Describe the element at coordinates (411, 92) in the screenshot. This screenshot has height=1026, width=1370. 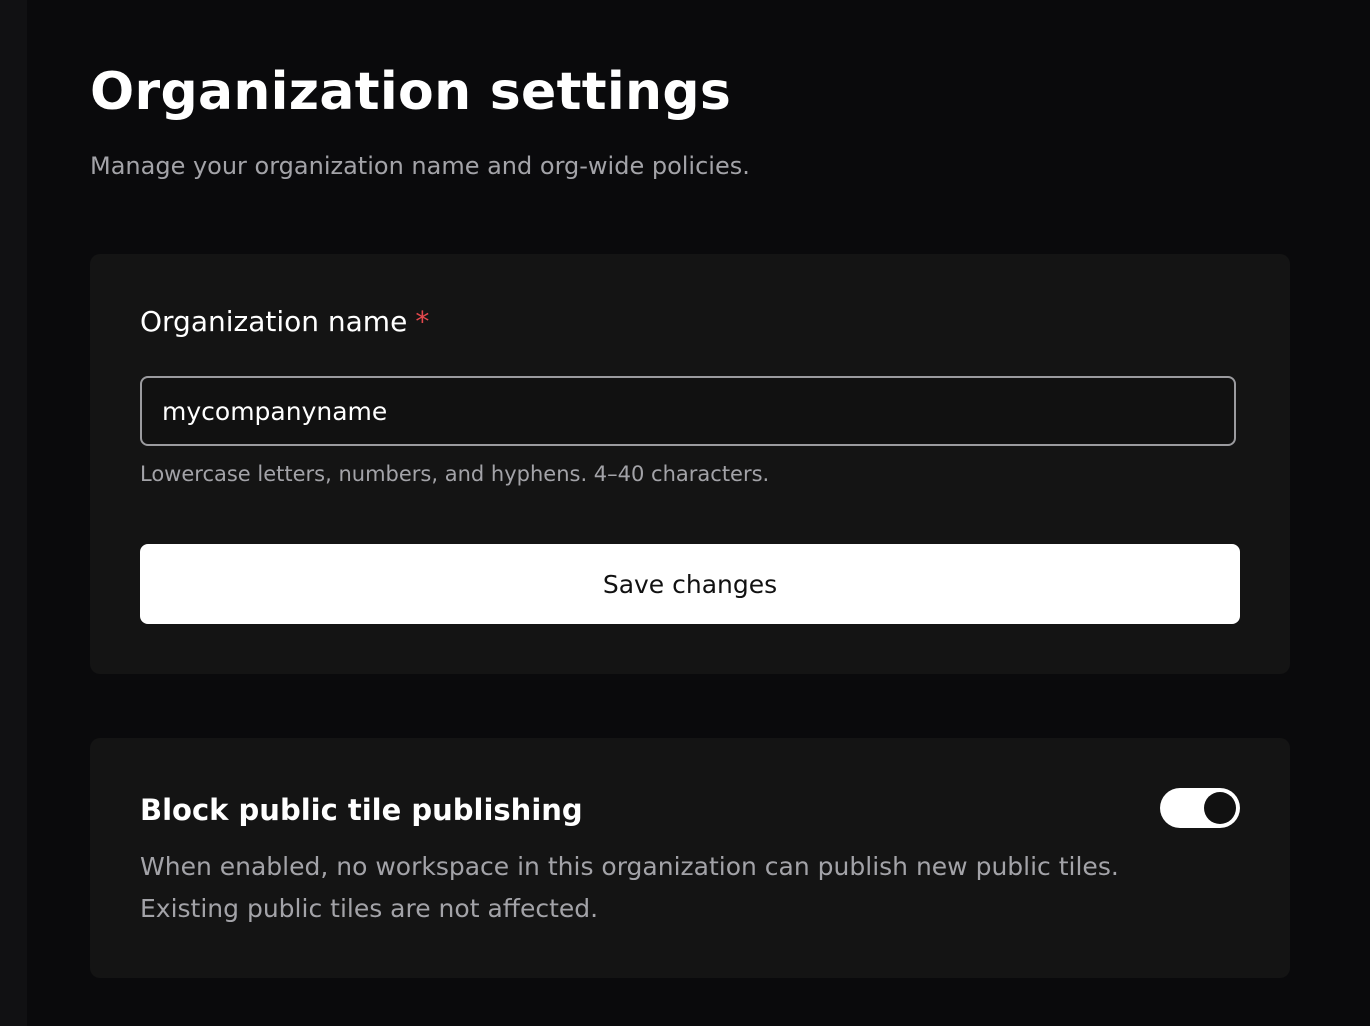
I see `page-title: Organization settings` at that location.